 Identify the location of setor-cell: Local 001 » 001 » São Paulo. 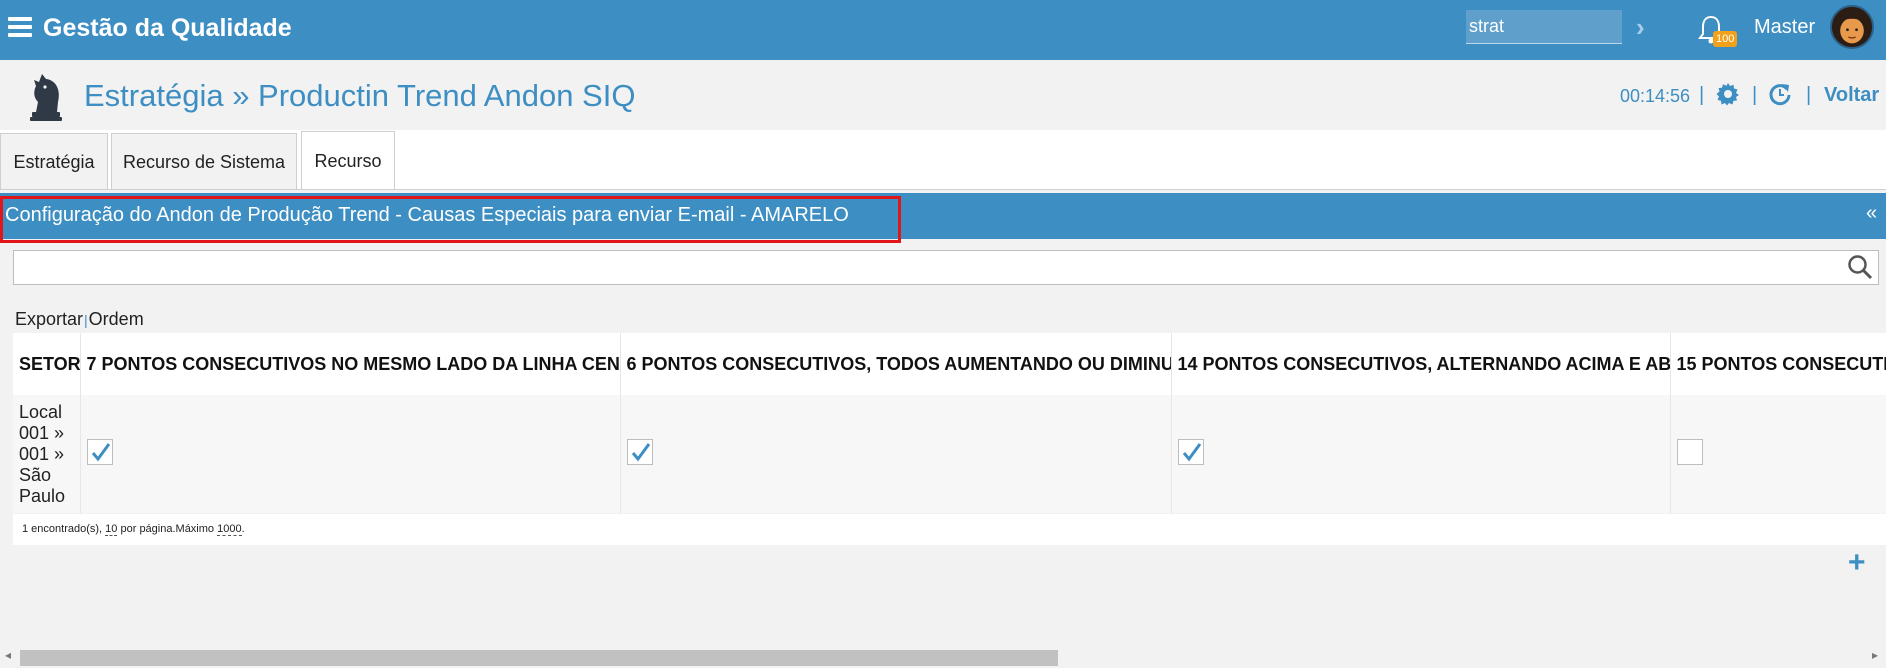
(47, 454).